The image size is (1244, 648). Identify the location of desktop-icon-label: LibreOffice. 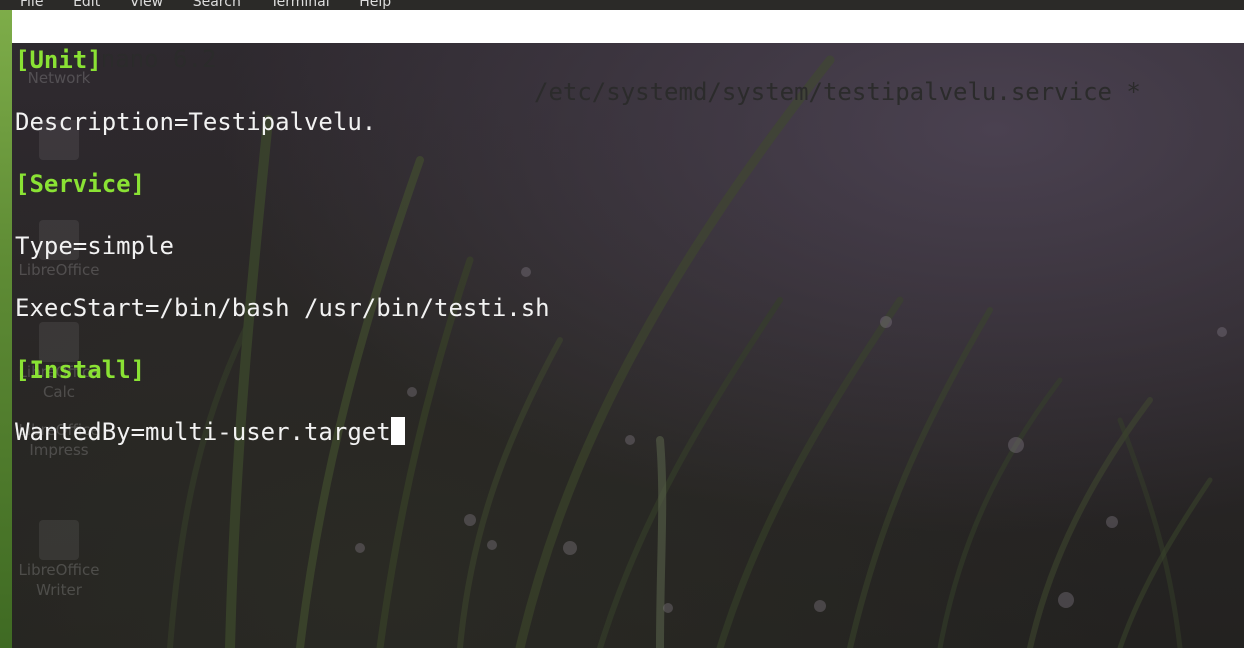
(59, 270).